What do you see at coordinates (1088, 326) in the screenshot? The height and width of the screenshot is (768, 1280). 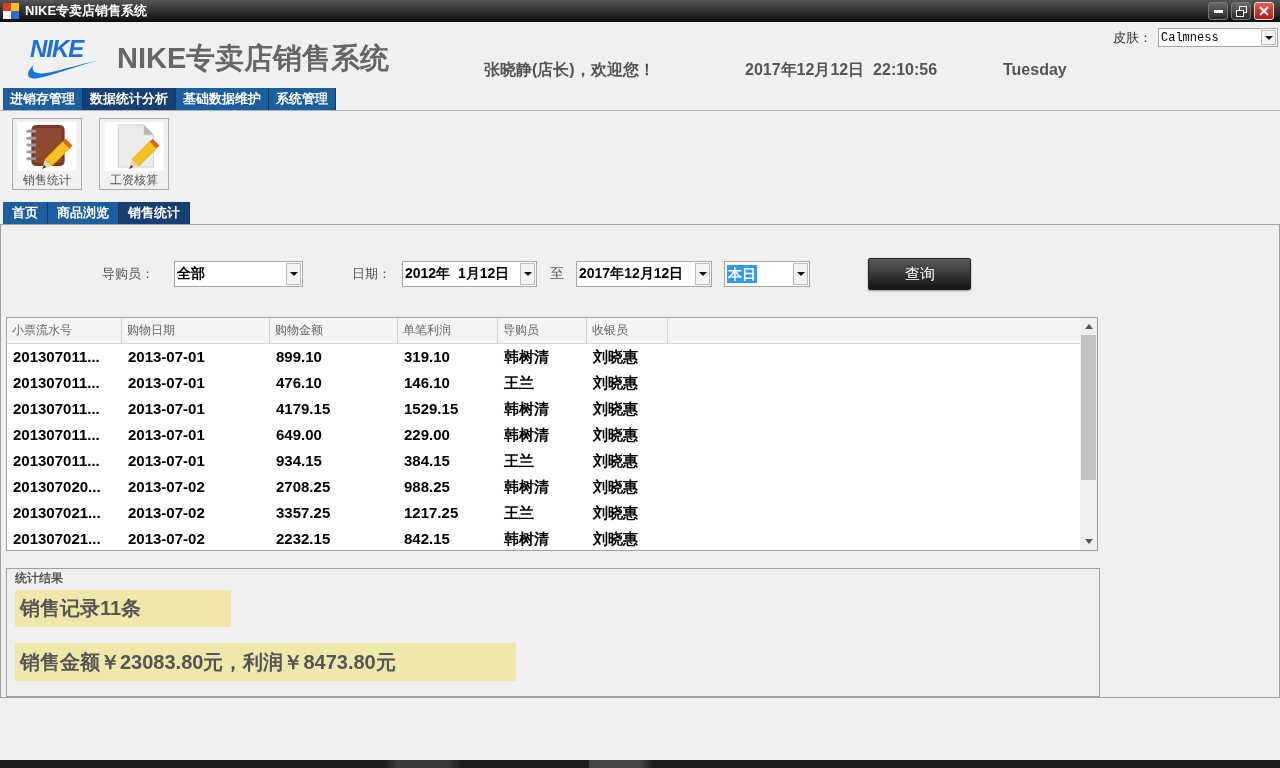 I see `up-arrow-icon` at bounding box center [1088, 326].